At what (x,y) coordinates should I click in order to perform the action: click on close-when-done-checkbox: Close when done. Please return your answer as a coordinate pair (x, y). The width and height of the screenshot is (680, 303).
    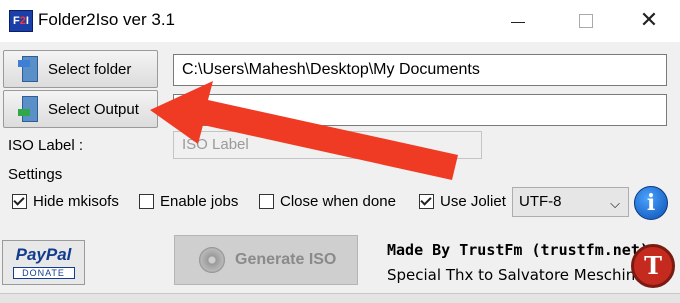
    Looking at the image, I should click on (327, 201).